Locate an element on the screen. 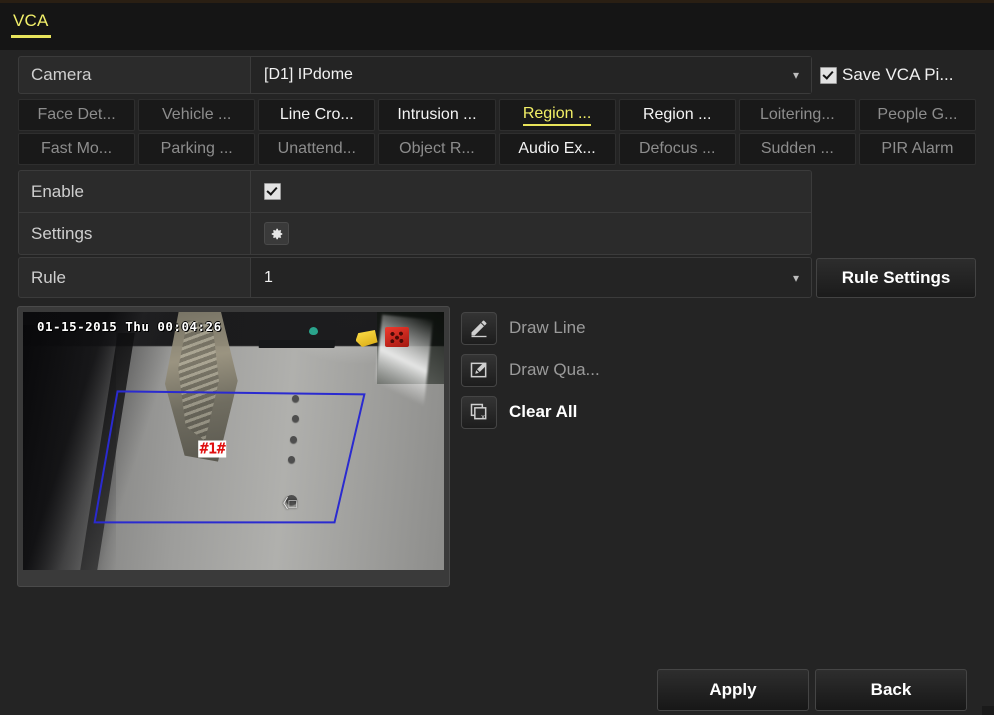  enable-checkbox is located at coordinates (272, 191).